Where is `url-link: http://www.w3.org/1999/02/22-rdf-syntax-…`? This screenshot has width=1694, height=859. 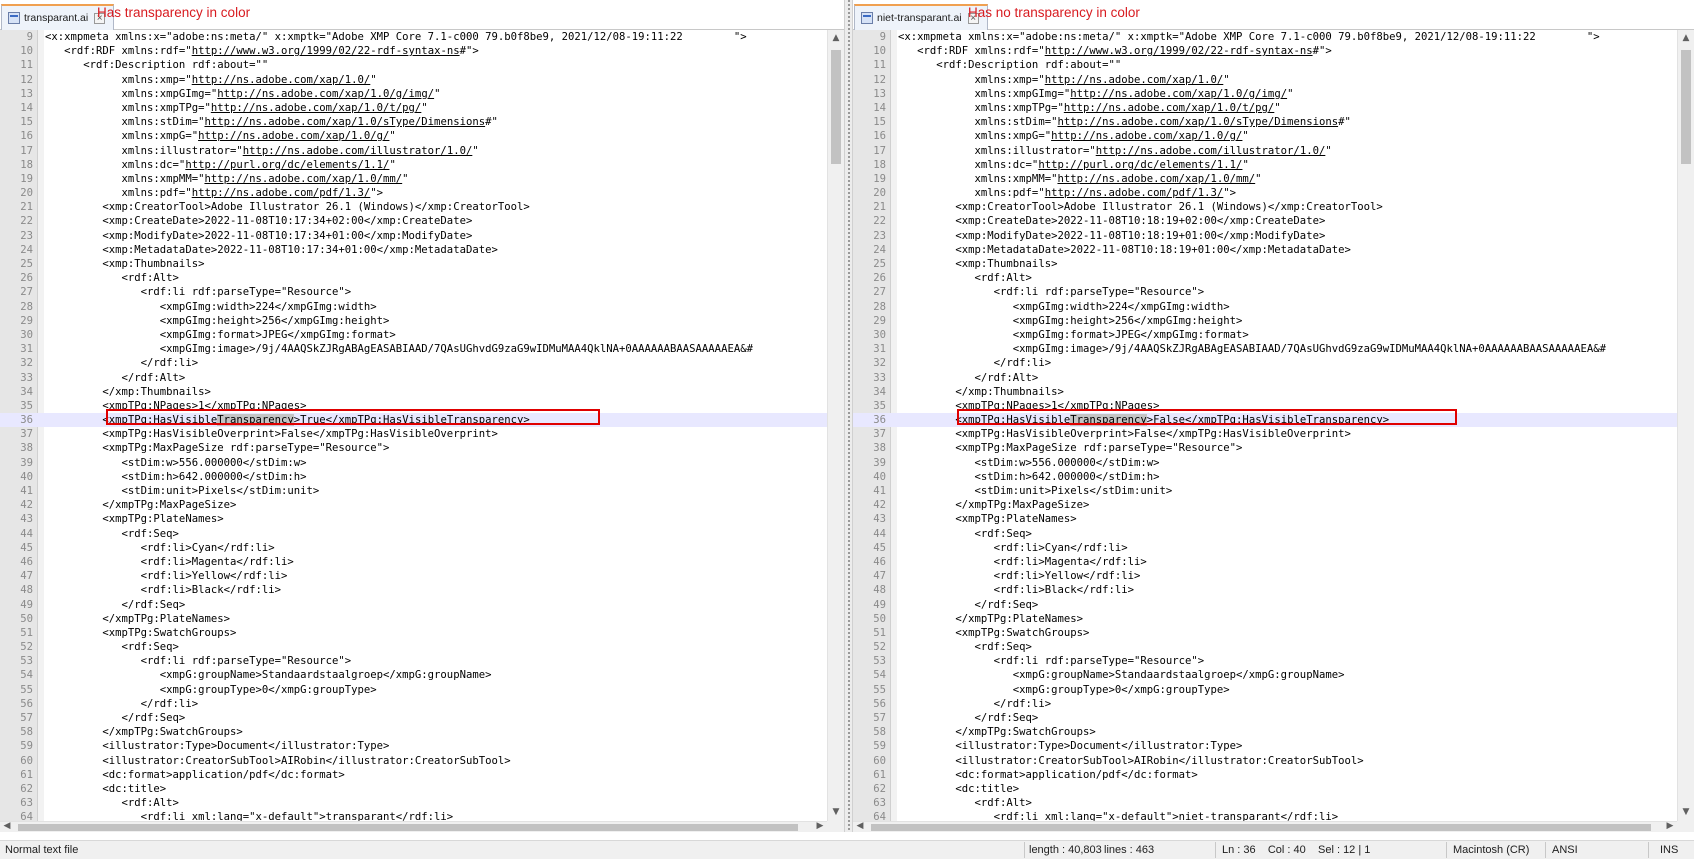
url-link: http://www.w3.org/1999/02/22-rdf-syntax-… is located at coordinates (1179, 51).